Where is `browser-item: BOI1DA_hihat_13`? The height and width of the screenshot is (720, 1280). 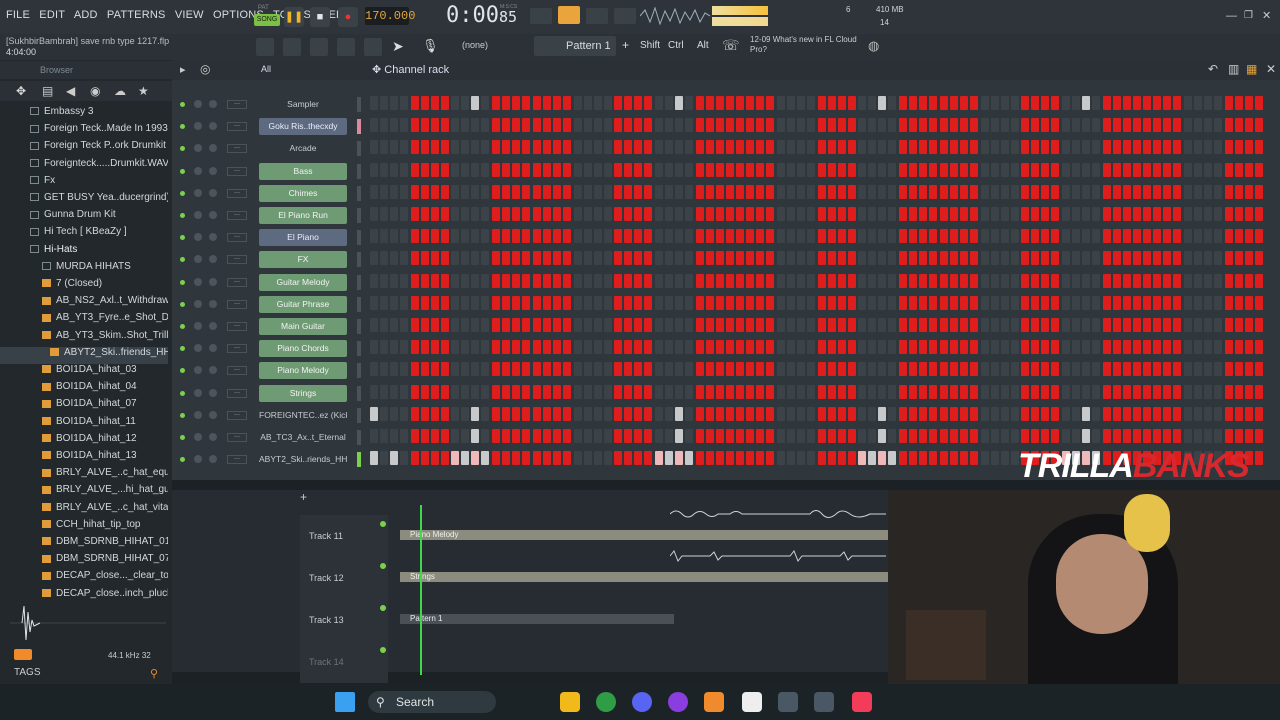
browser-item: BOI1DA_hihat_13 is located at coordinates (84, 458).